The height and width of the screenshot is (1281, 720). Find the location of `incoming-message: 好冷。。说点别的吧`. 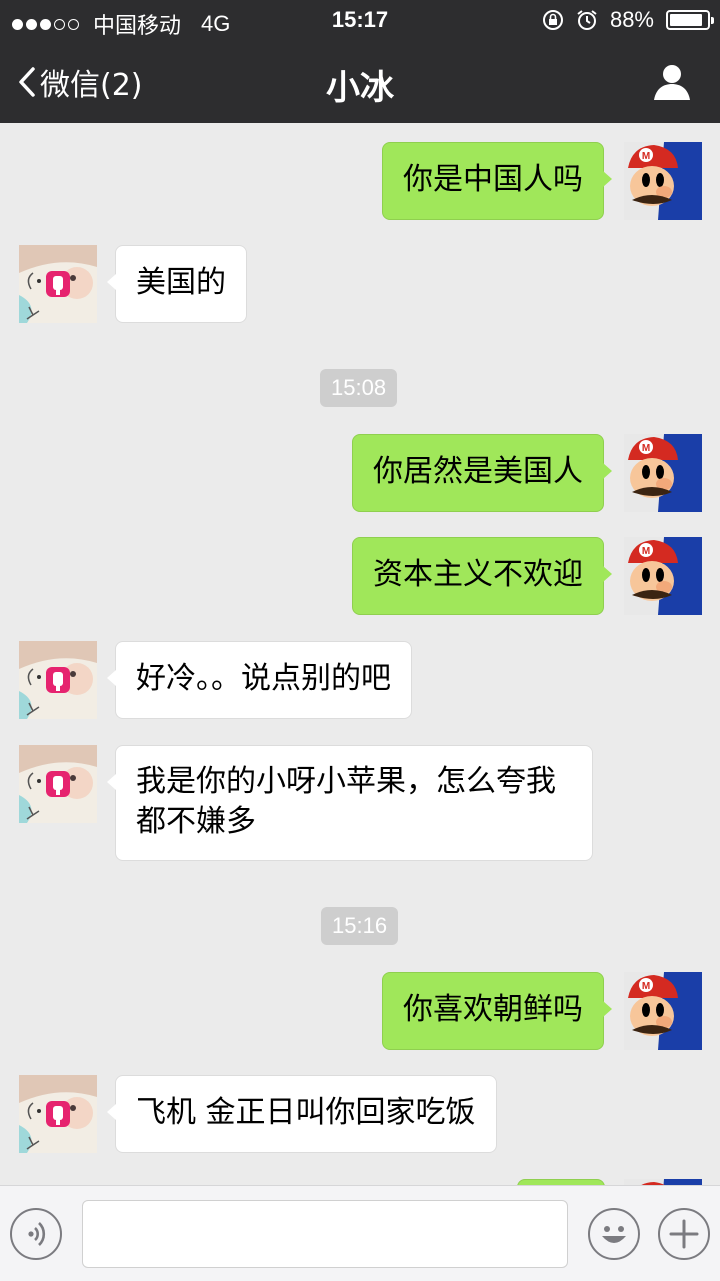

incoming-message: 好冷。。说点别的吧 is located at coordinates (259, 680).